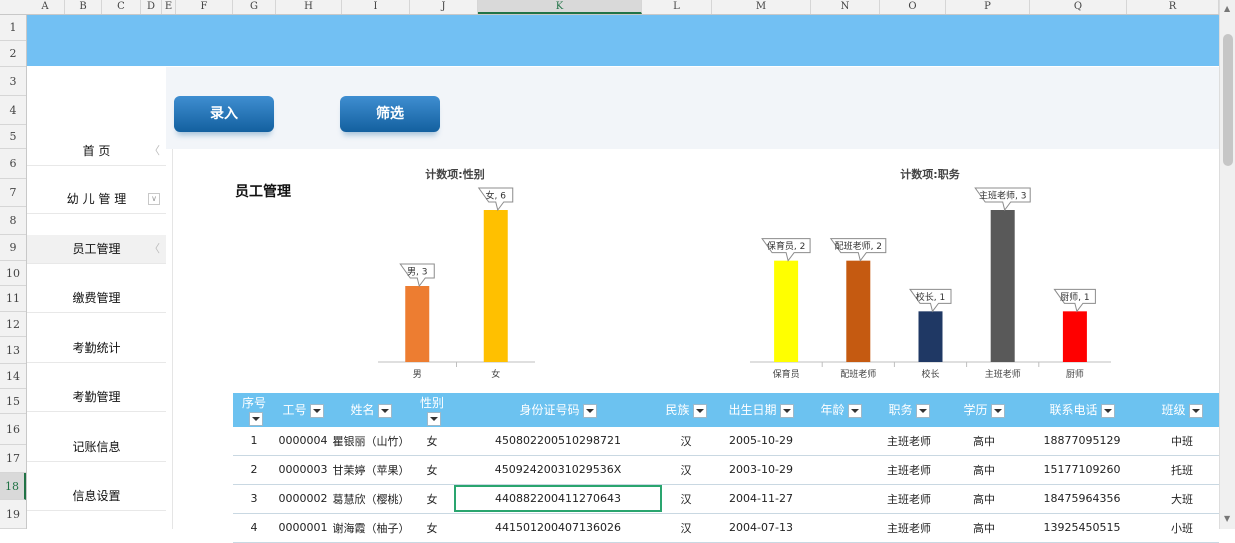 The image size is (1235, 543). Describe the element at coordinates (13, 273) in the screenshot. I see `row-header-10: 10` at that location.